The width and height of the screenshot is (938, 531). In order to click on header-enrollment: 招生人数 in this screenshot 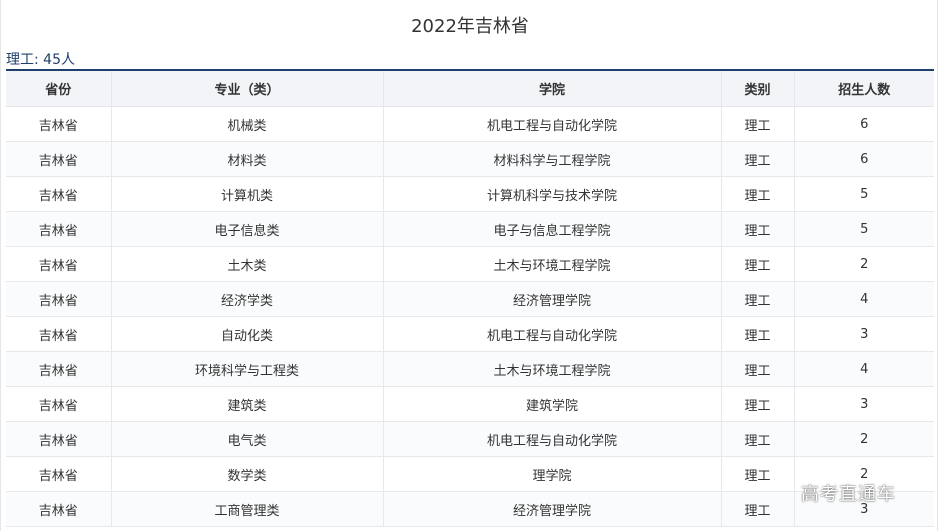, I will do `click(864, 89)`.